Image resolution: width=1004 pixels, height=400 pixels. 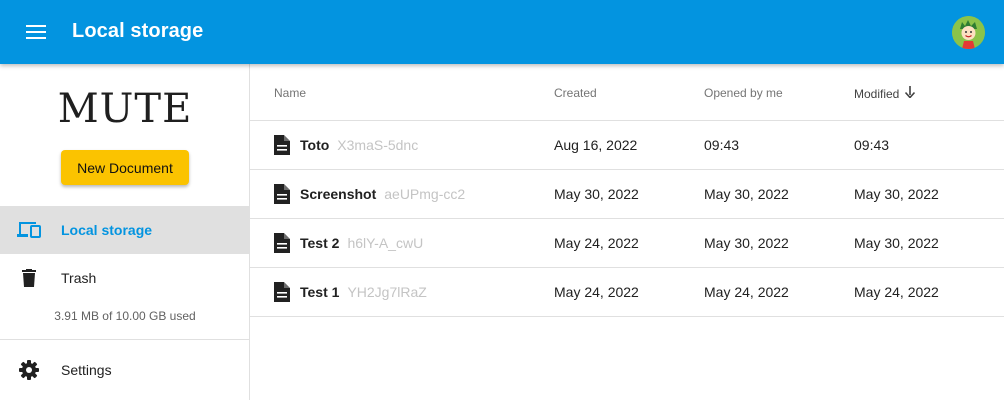 What do you see at coordinates (746, 292) in the screenshot?
I see `opened-date: May 24, 2022` at bounding box center [746, 292].